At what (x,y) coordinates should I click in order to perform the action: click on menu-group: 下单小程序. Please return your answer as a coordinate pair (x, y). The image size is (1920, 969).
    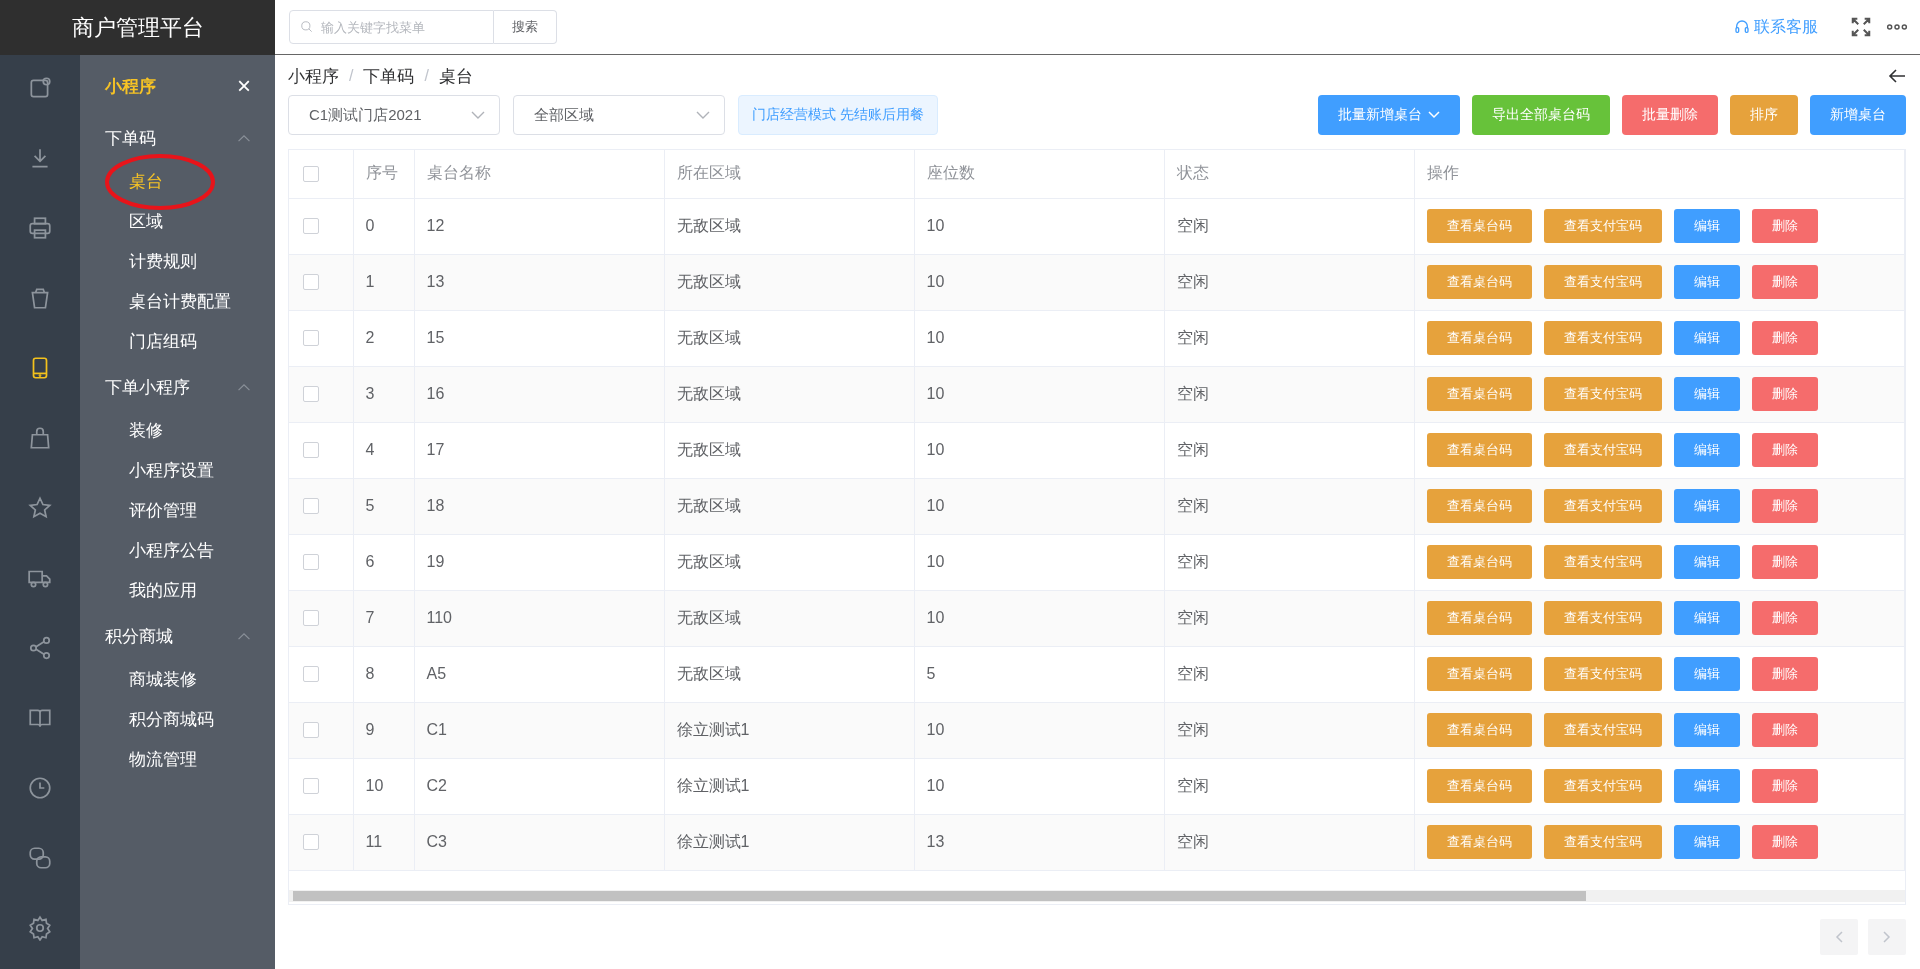
    Looking at the image, I should click on (177, 387).